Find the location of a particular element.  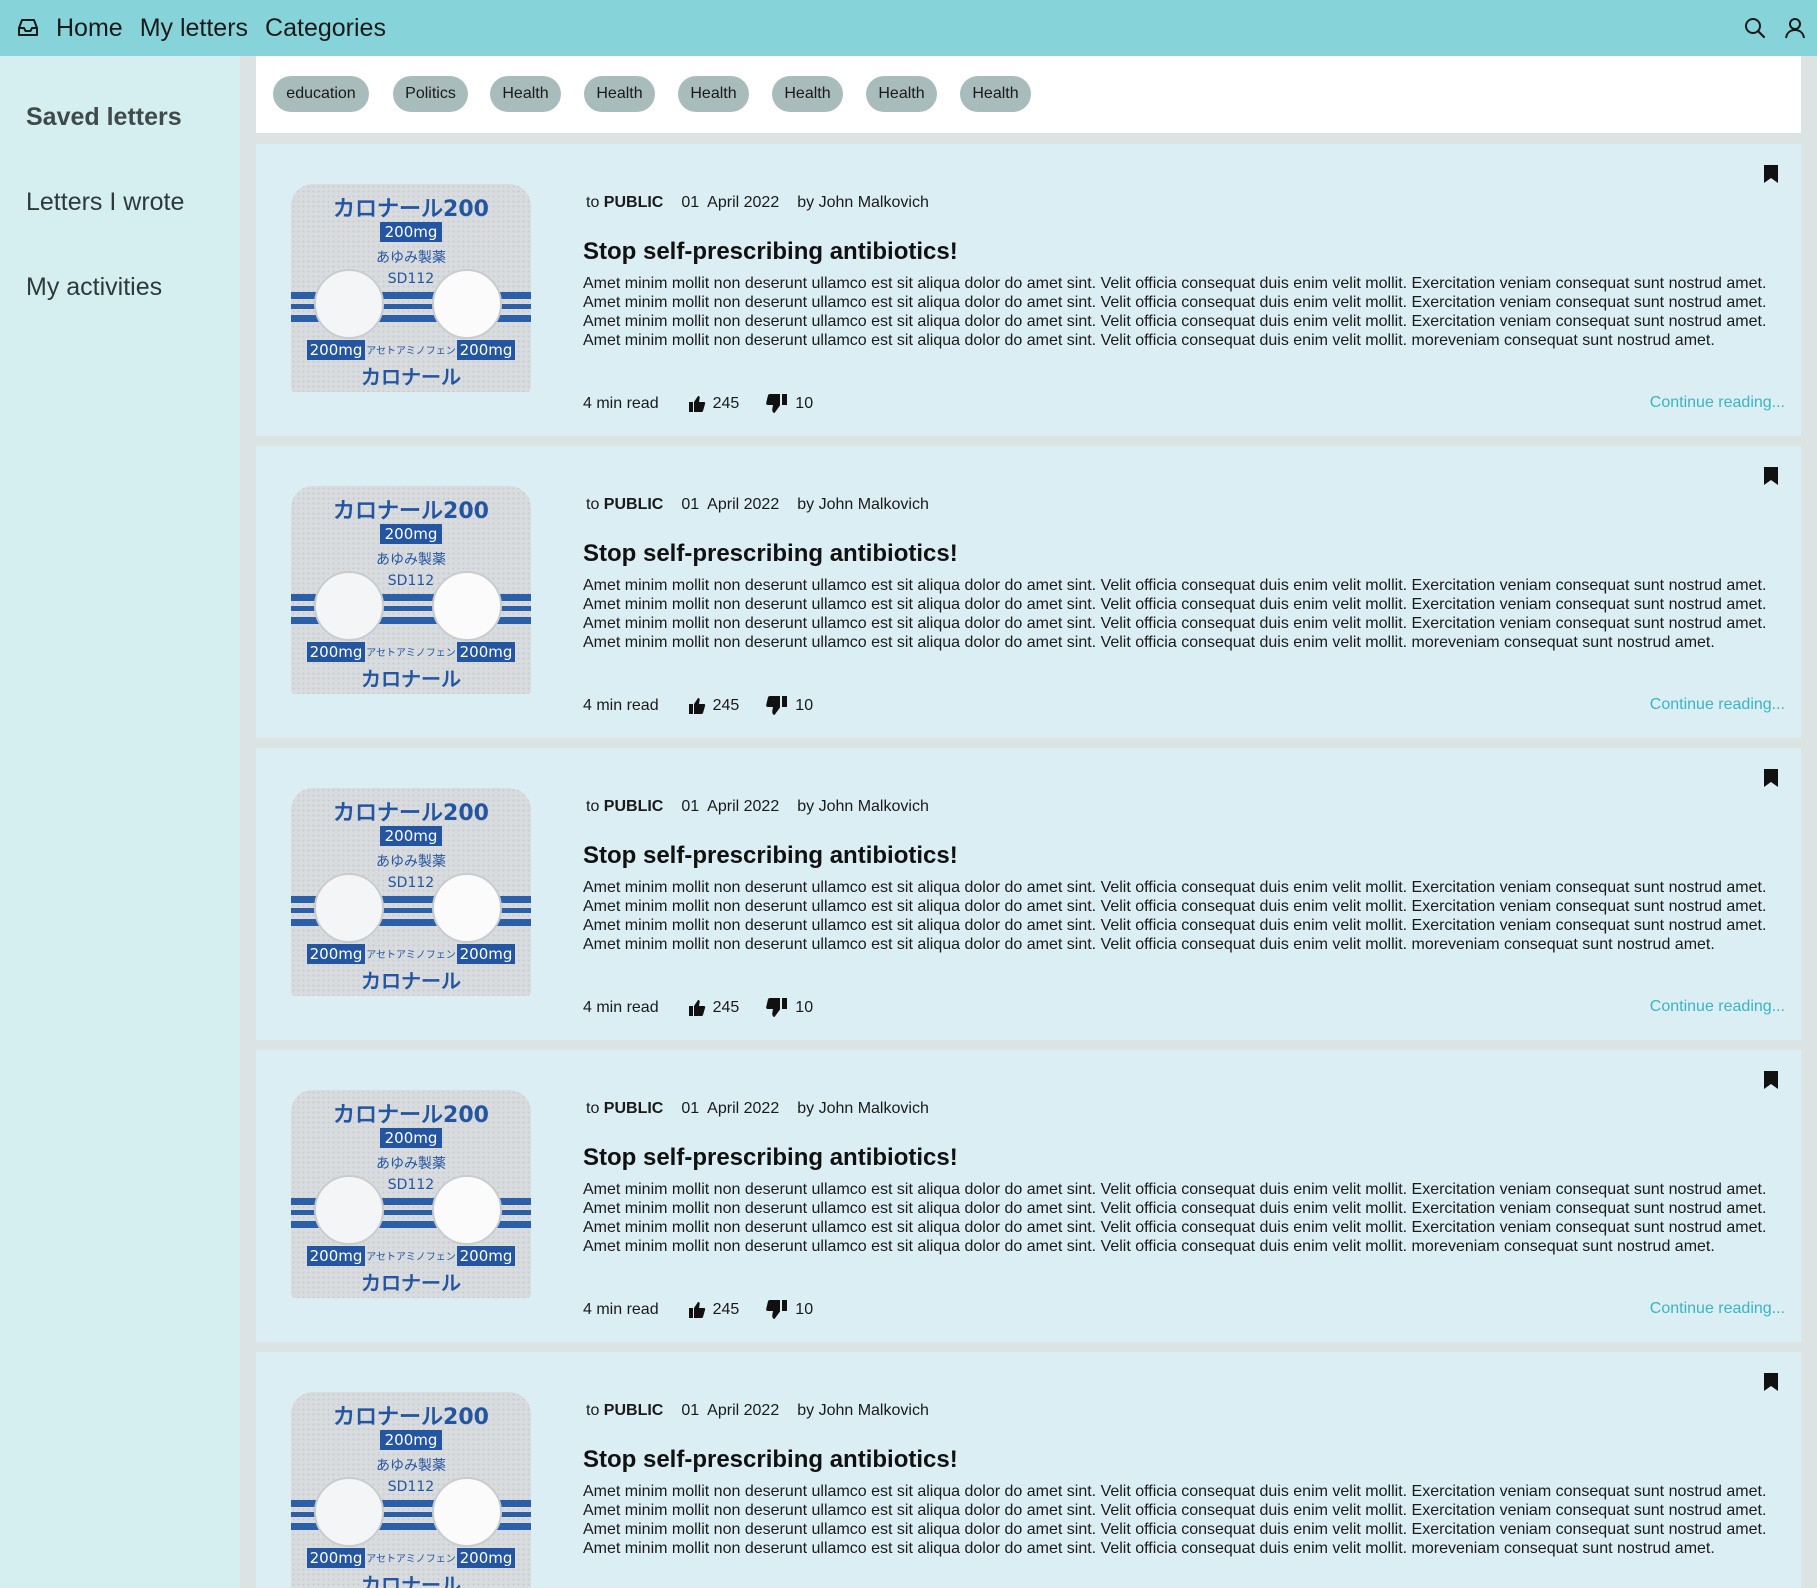

topbar-actions is located at coordinates (1775, 28).